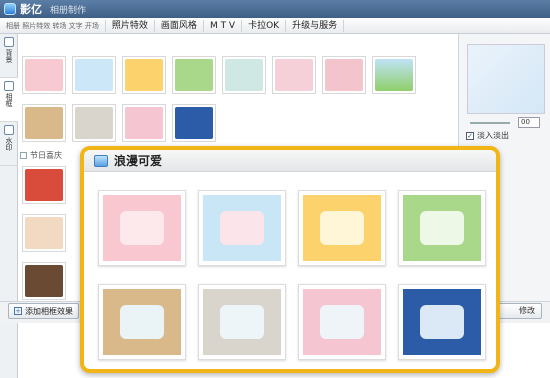  Describe the element at coordinates (493, 135) in the screenshot. I see `fade-checkbox-label: 淡入淡出` at that location.